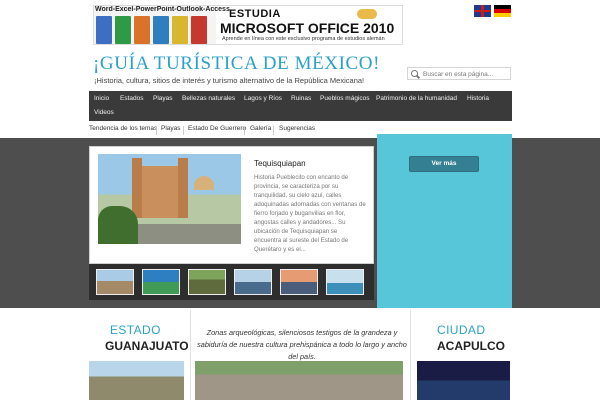 This screenshot has width=600, height=400. Describe the element at coordinates (471, 346) in the screenshot. I see `card-name-acapulco: ACAPULCO` at that location.